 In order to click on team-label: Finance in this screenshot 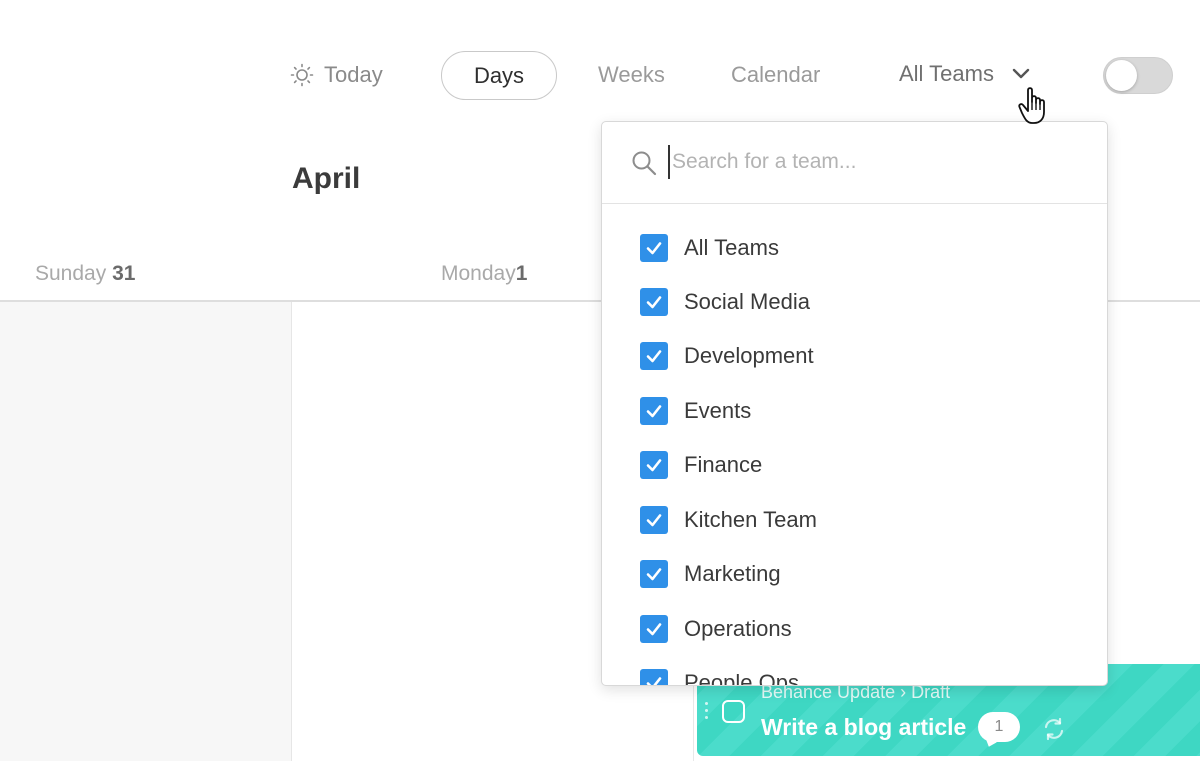, I will do `click(723, 464)`.